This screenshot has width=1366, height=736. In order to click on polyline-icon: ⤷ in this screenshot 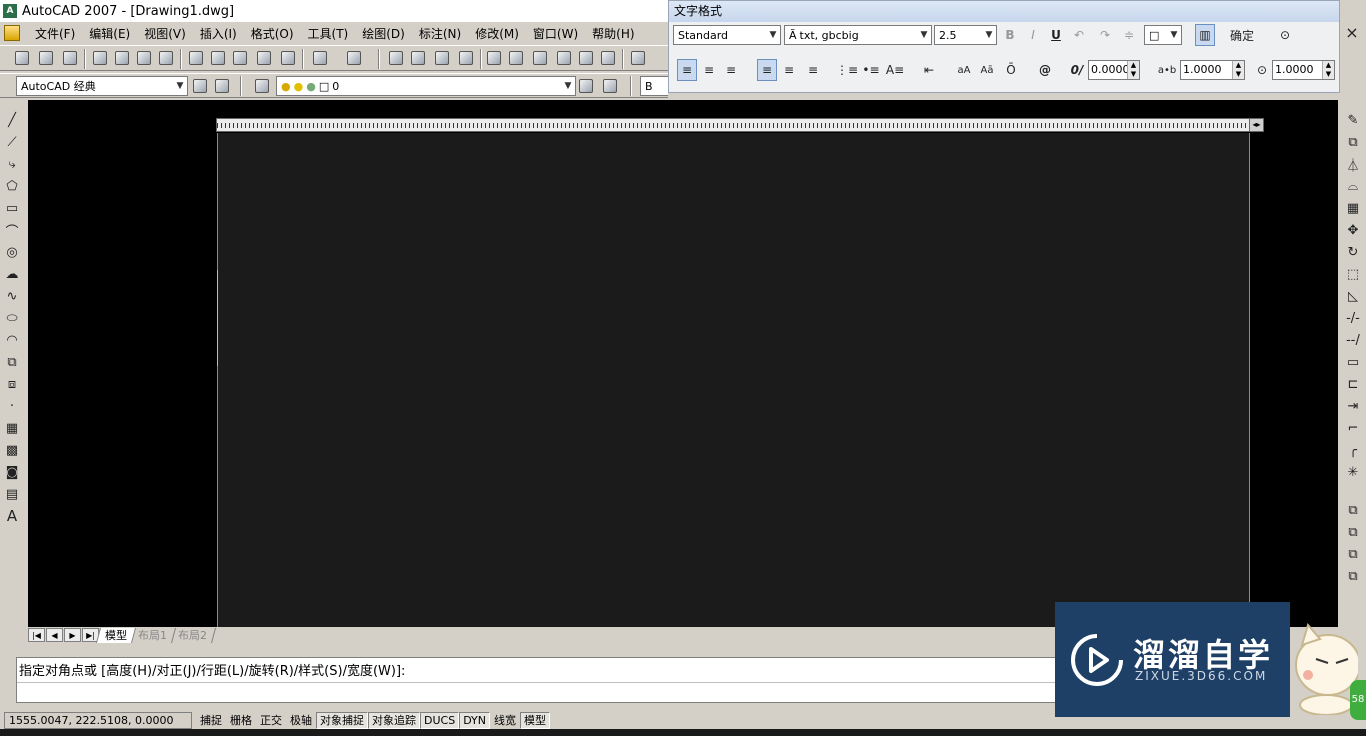, I will do `click(12, 164)`.